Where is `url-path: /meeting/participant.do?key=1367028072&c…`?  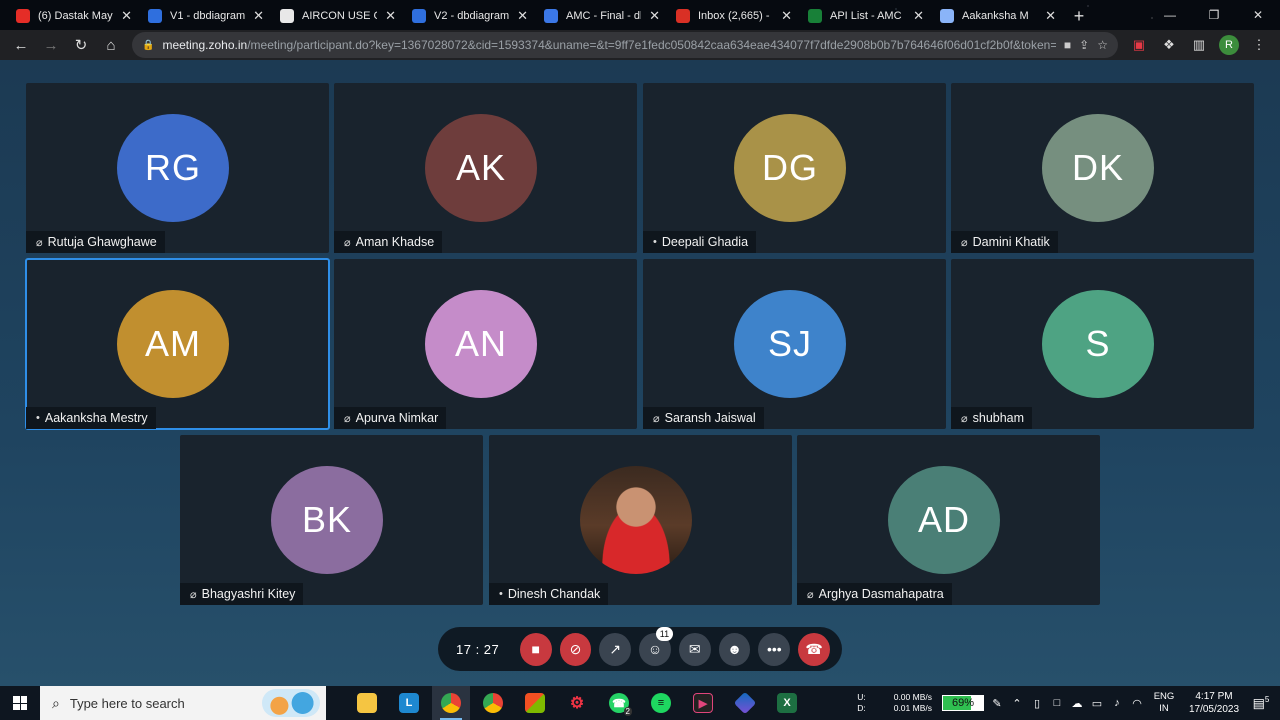
url-path: /meeting/participant.do?key=1367028072&c… is located at coordinates (651, 45).